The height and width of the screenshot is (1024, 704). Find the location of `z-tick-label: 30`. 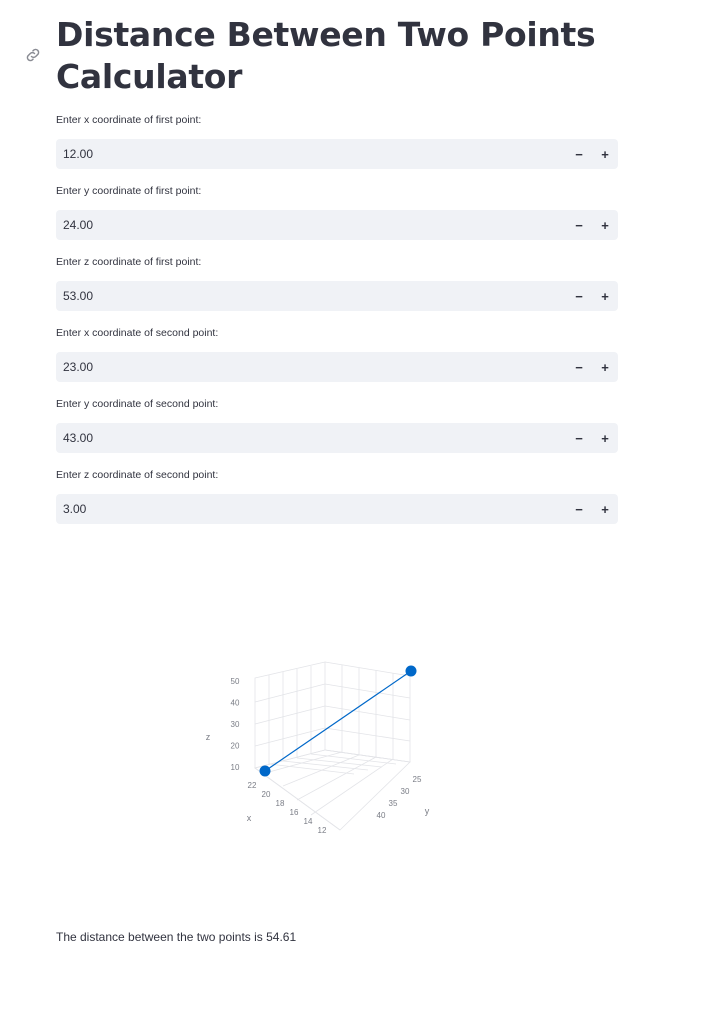

z-tick-label: 30 is located at coordinates (235, 724).